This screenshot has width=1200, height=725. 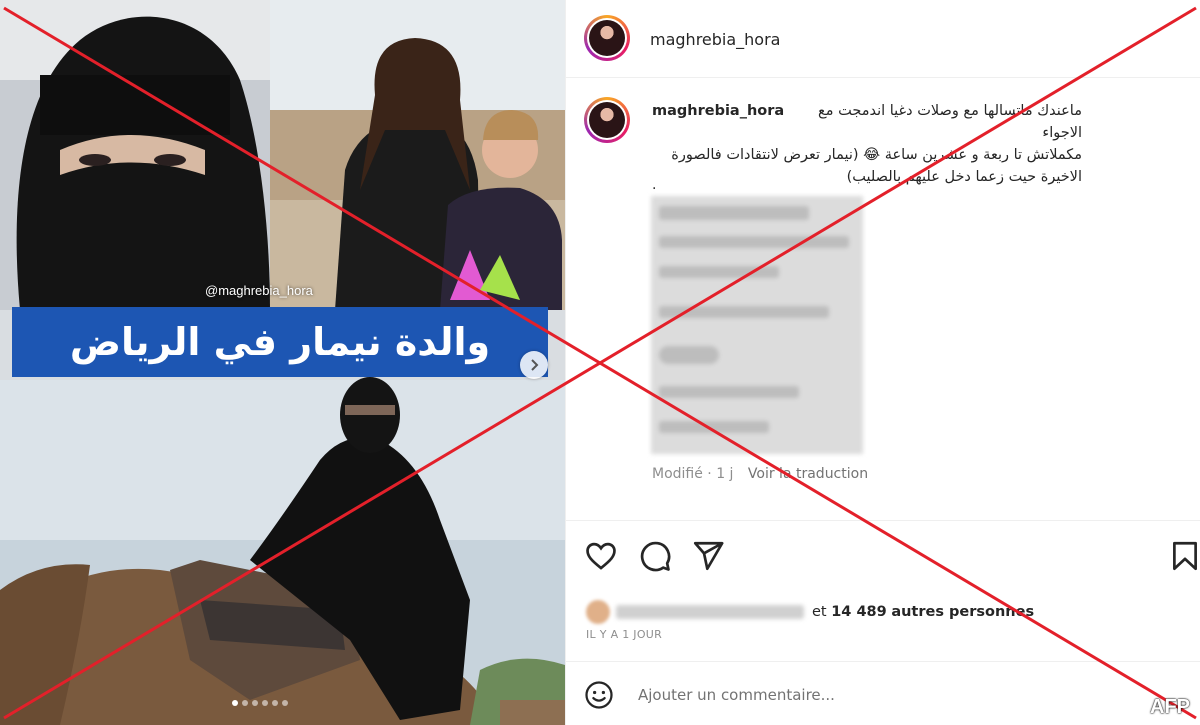 I want to click on header-username: maghrebia_hora, so click(x=715, y=39).